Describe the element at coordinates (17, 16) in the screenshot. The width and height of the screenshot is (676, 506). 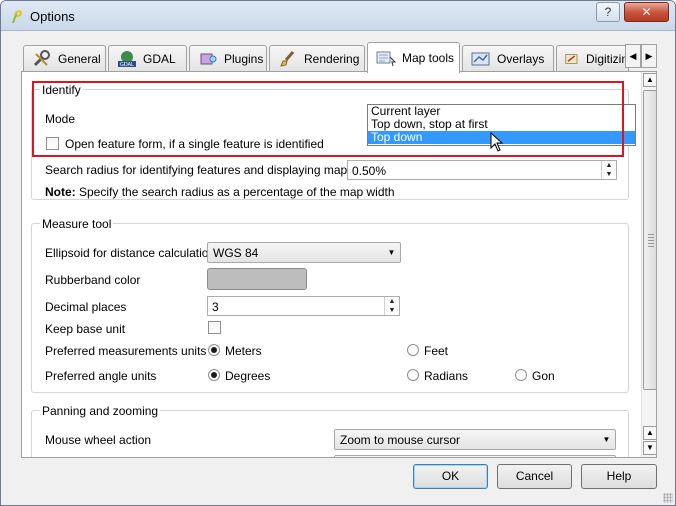
I see `qgis-app-icon` at that location.